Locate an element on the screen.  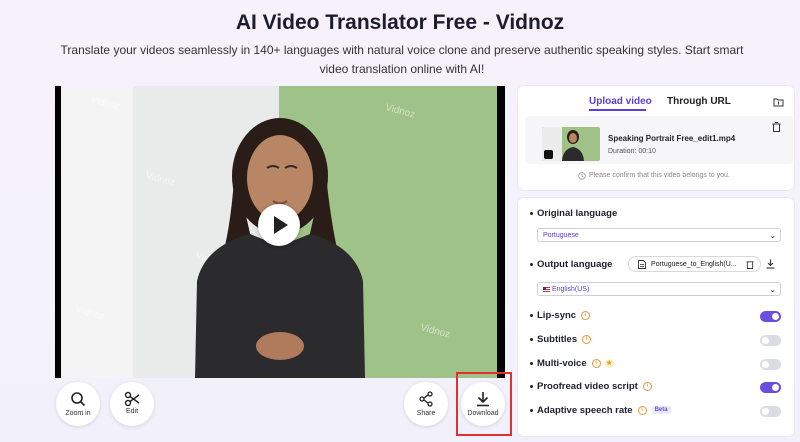
share-label: Share is located at coordinates (426, 413).